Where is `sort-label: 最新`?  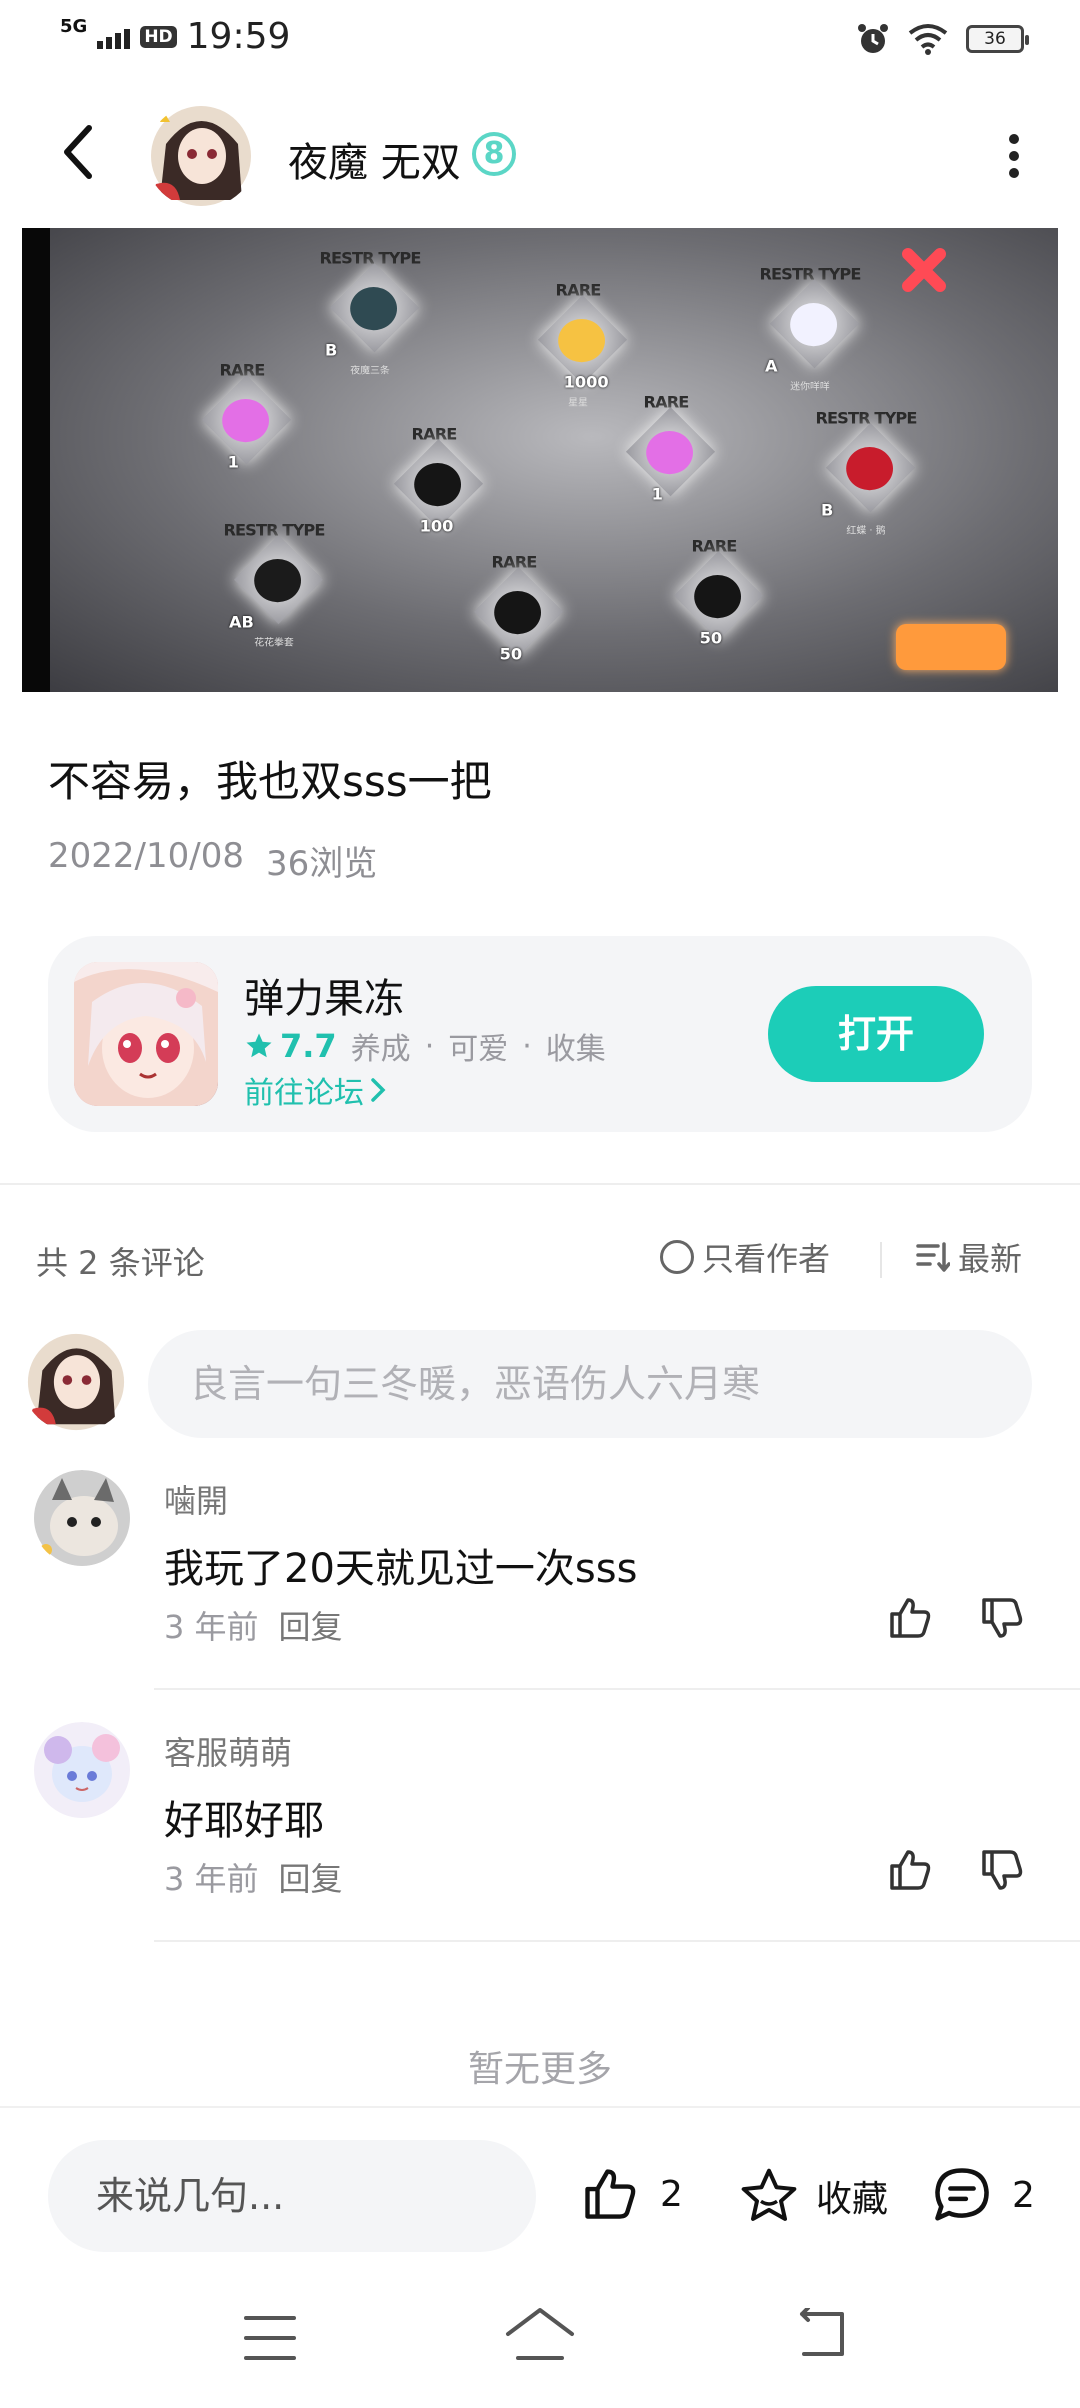
sort-label: 最新 is located at coordinates (990, 1259).